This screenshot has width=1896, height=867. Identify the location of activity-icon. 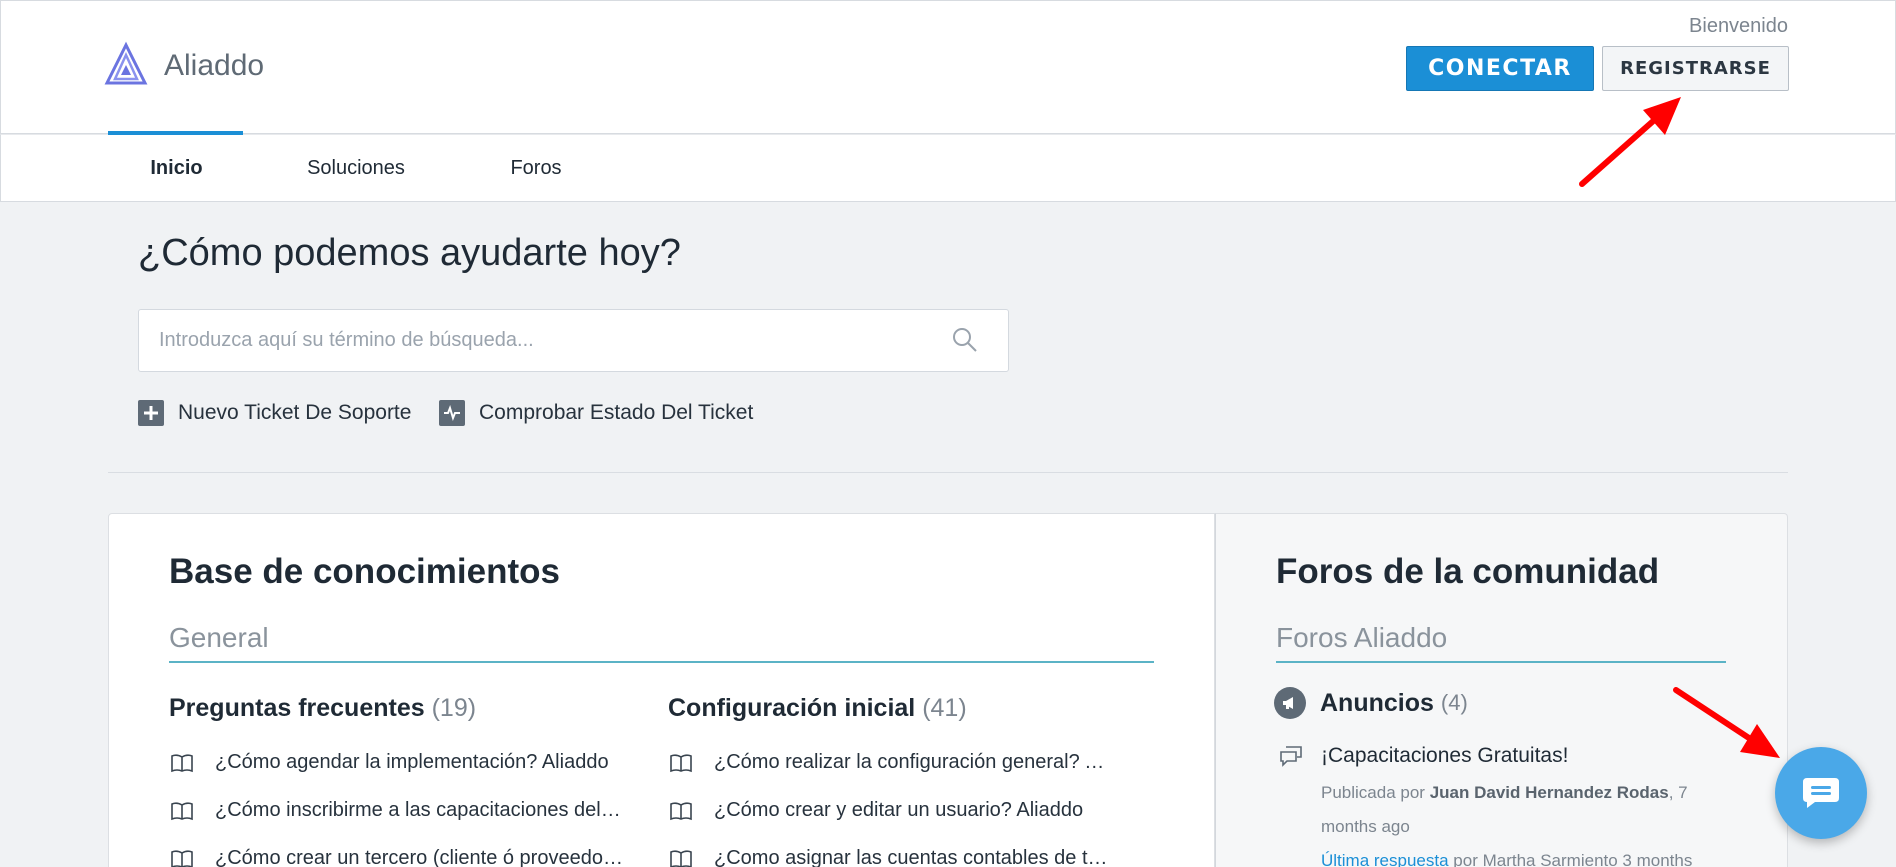
(452, 413).